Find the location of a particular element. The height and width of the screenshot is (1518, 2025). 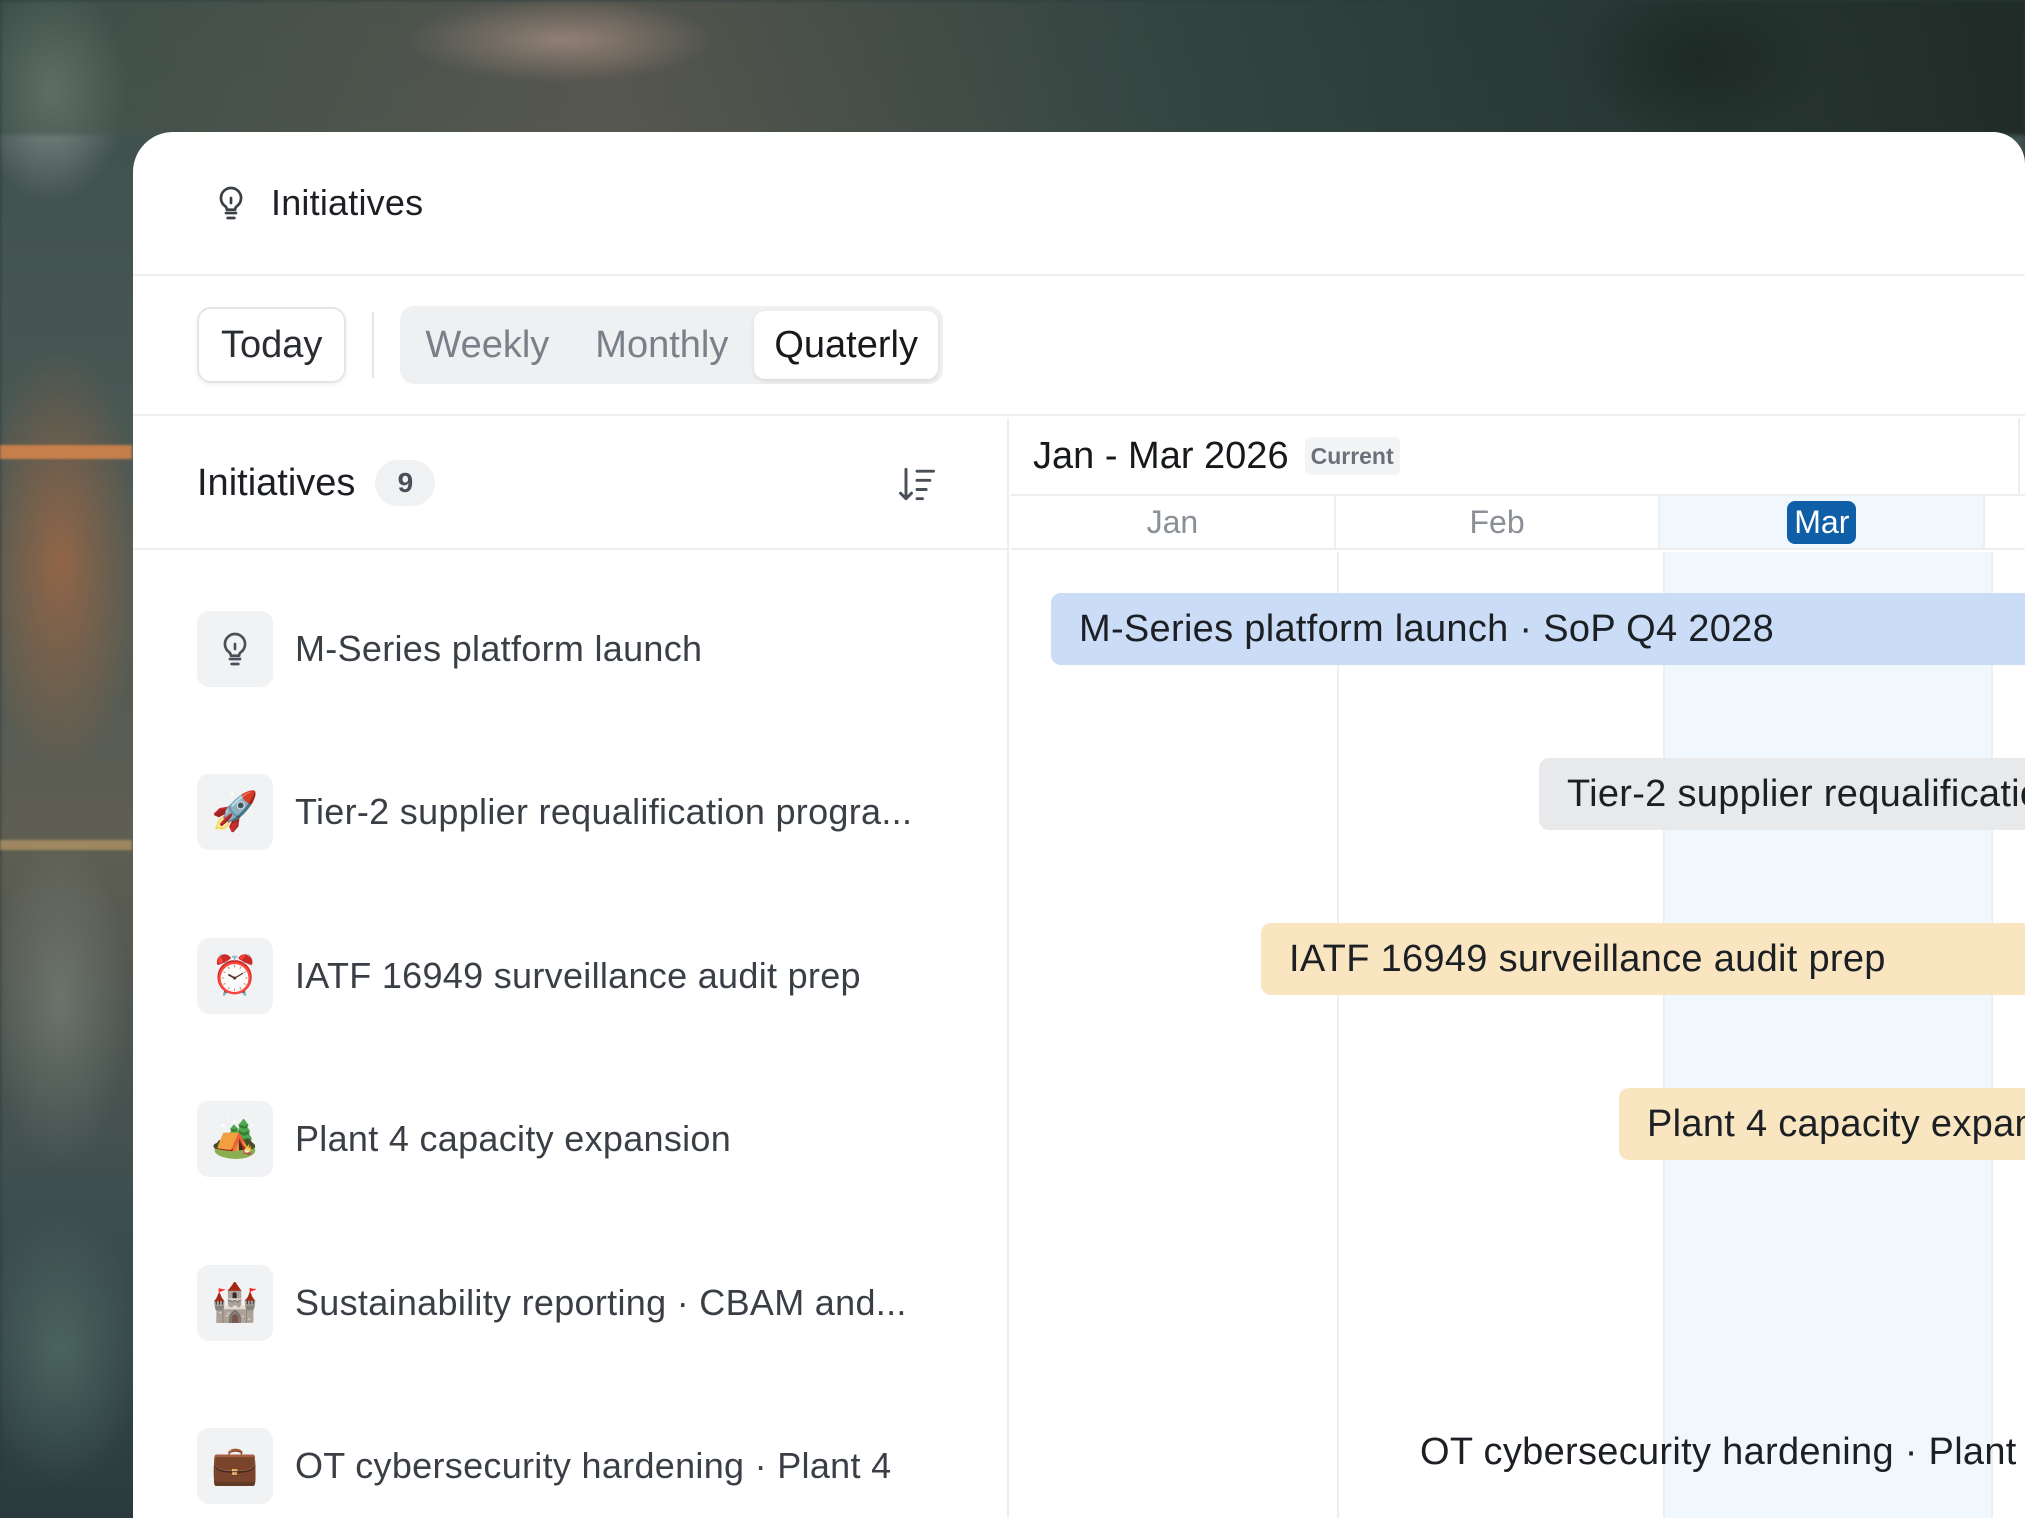

list-item: 💼 OT cybersecurity hardening · Plant 4 is located at coordinates (544, 1466).